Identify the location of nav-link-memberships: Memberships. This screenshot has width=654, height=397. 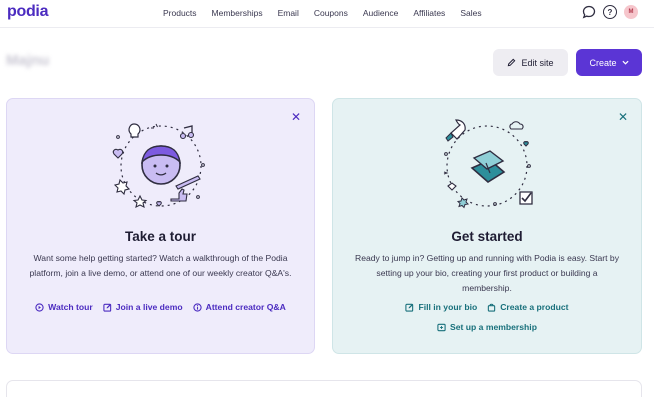
(237, 13).